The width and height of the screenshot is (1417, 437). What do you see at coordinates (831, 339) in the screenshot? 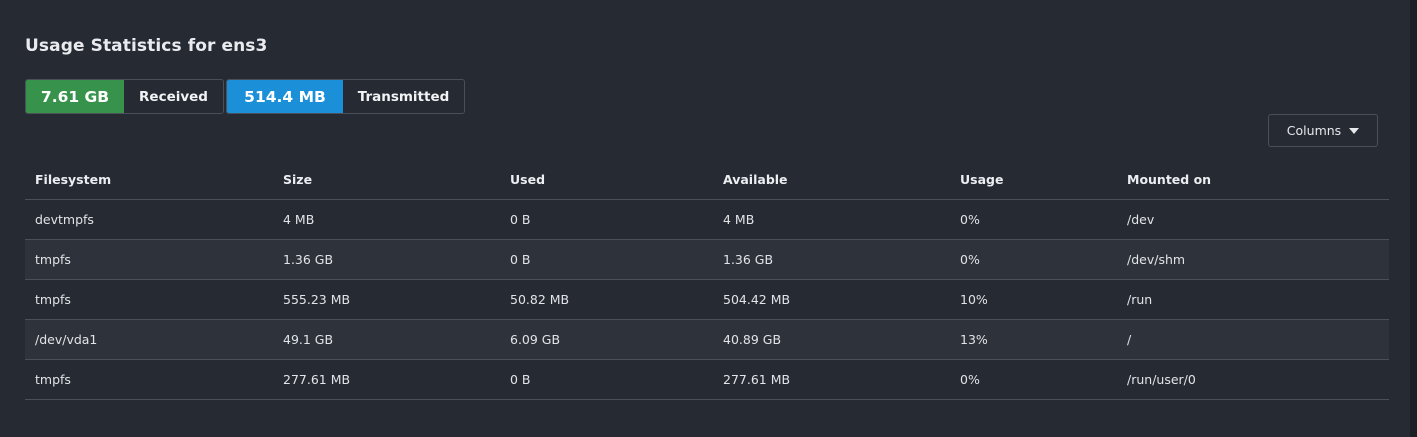
I see `cell-available: 40.89 GB` at bounding box center [831, 339].